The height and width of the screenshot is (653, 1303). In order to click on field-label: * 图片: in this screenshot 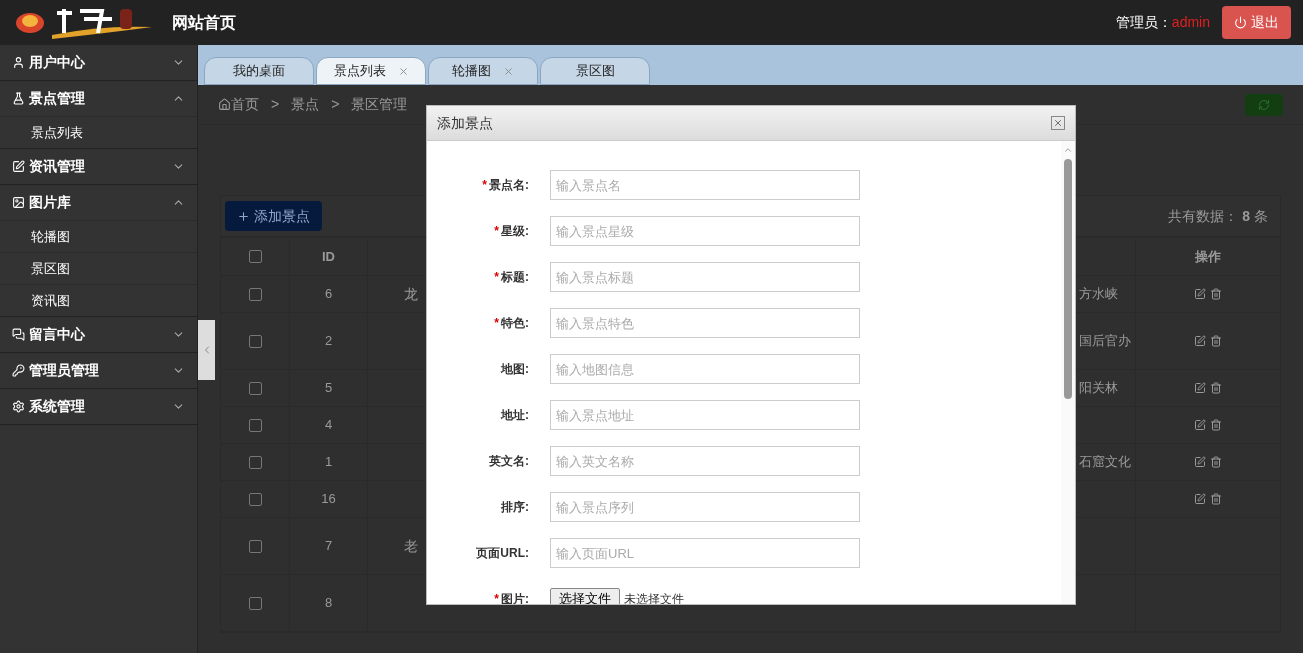, I will do `click(511, 597)`.